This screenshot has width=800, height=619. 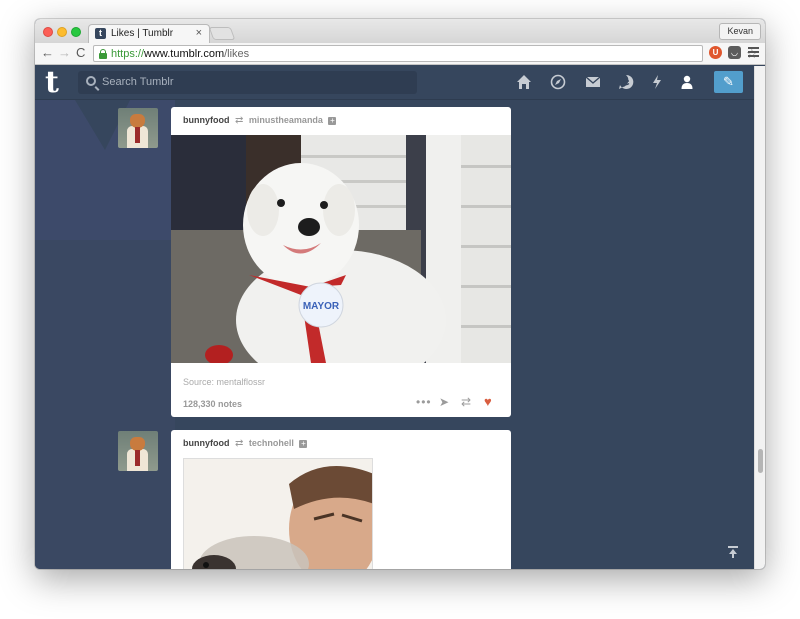 I want to click on home-icon, so click(x=524, y=83).